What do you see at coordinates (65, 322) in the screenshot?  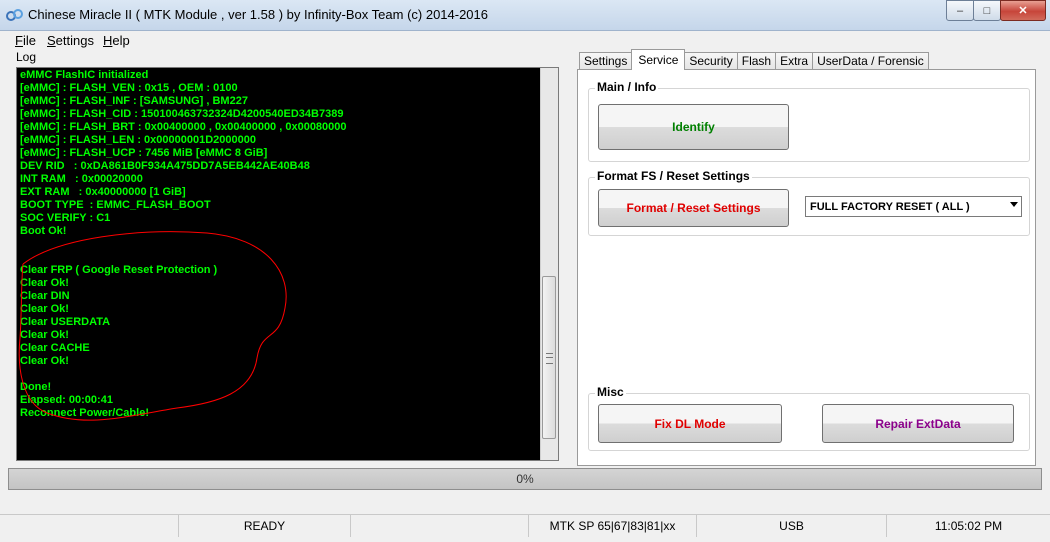 I see `log-line: Clear USERDATA` at bounding box center [65, 322].